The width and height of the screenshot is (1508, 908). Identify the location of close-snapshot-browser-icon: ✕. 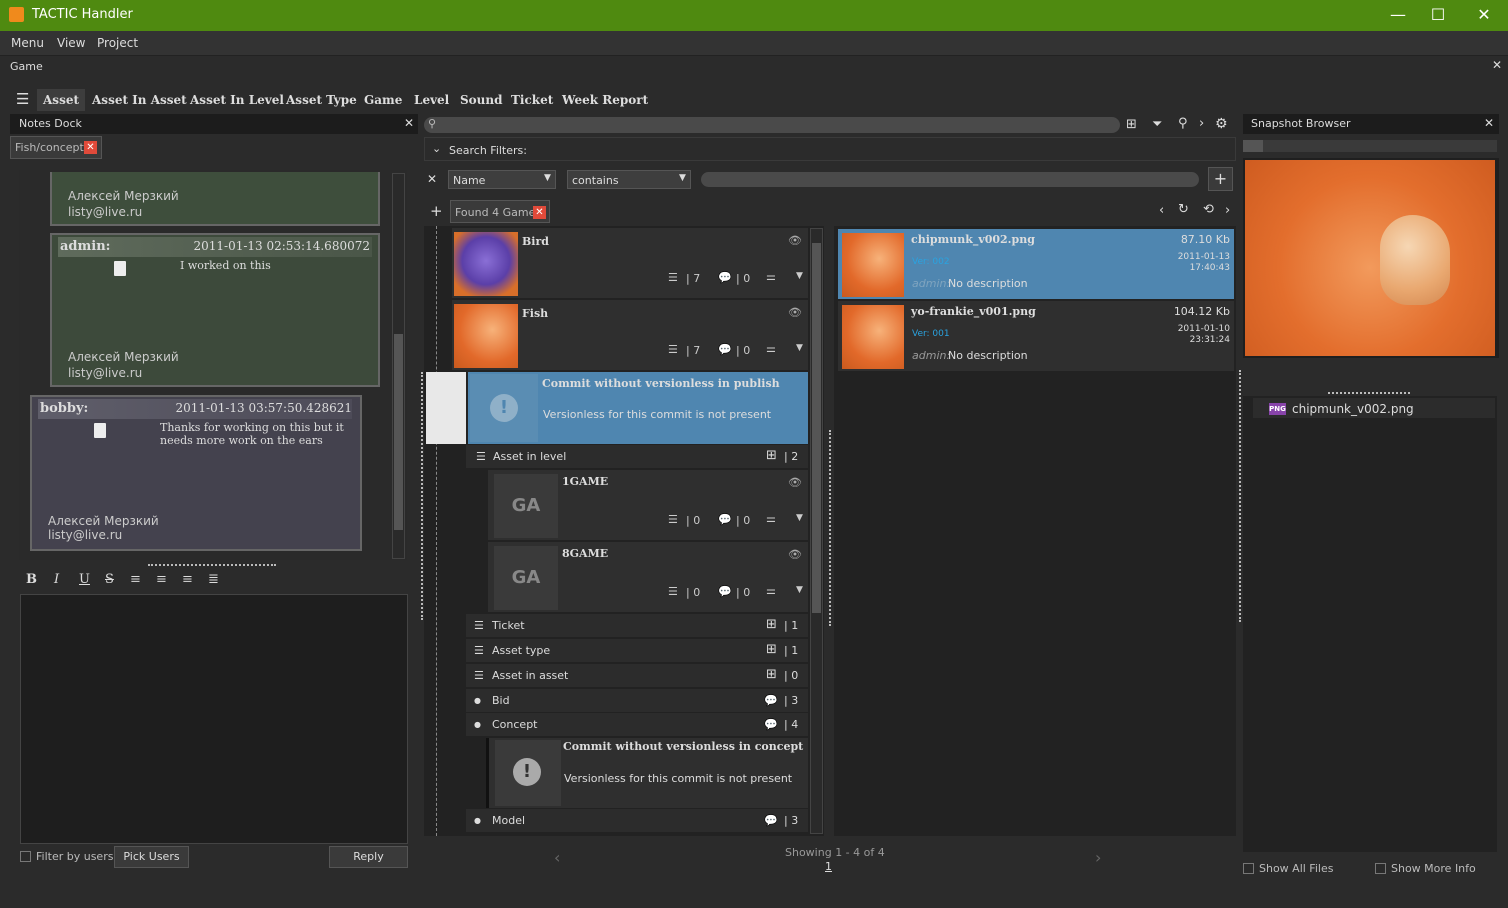
(1489, 123).